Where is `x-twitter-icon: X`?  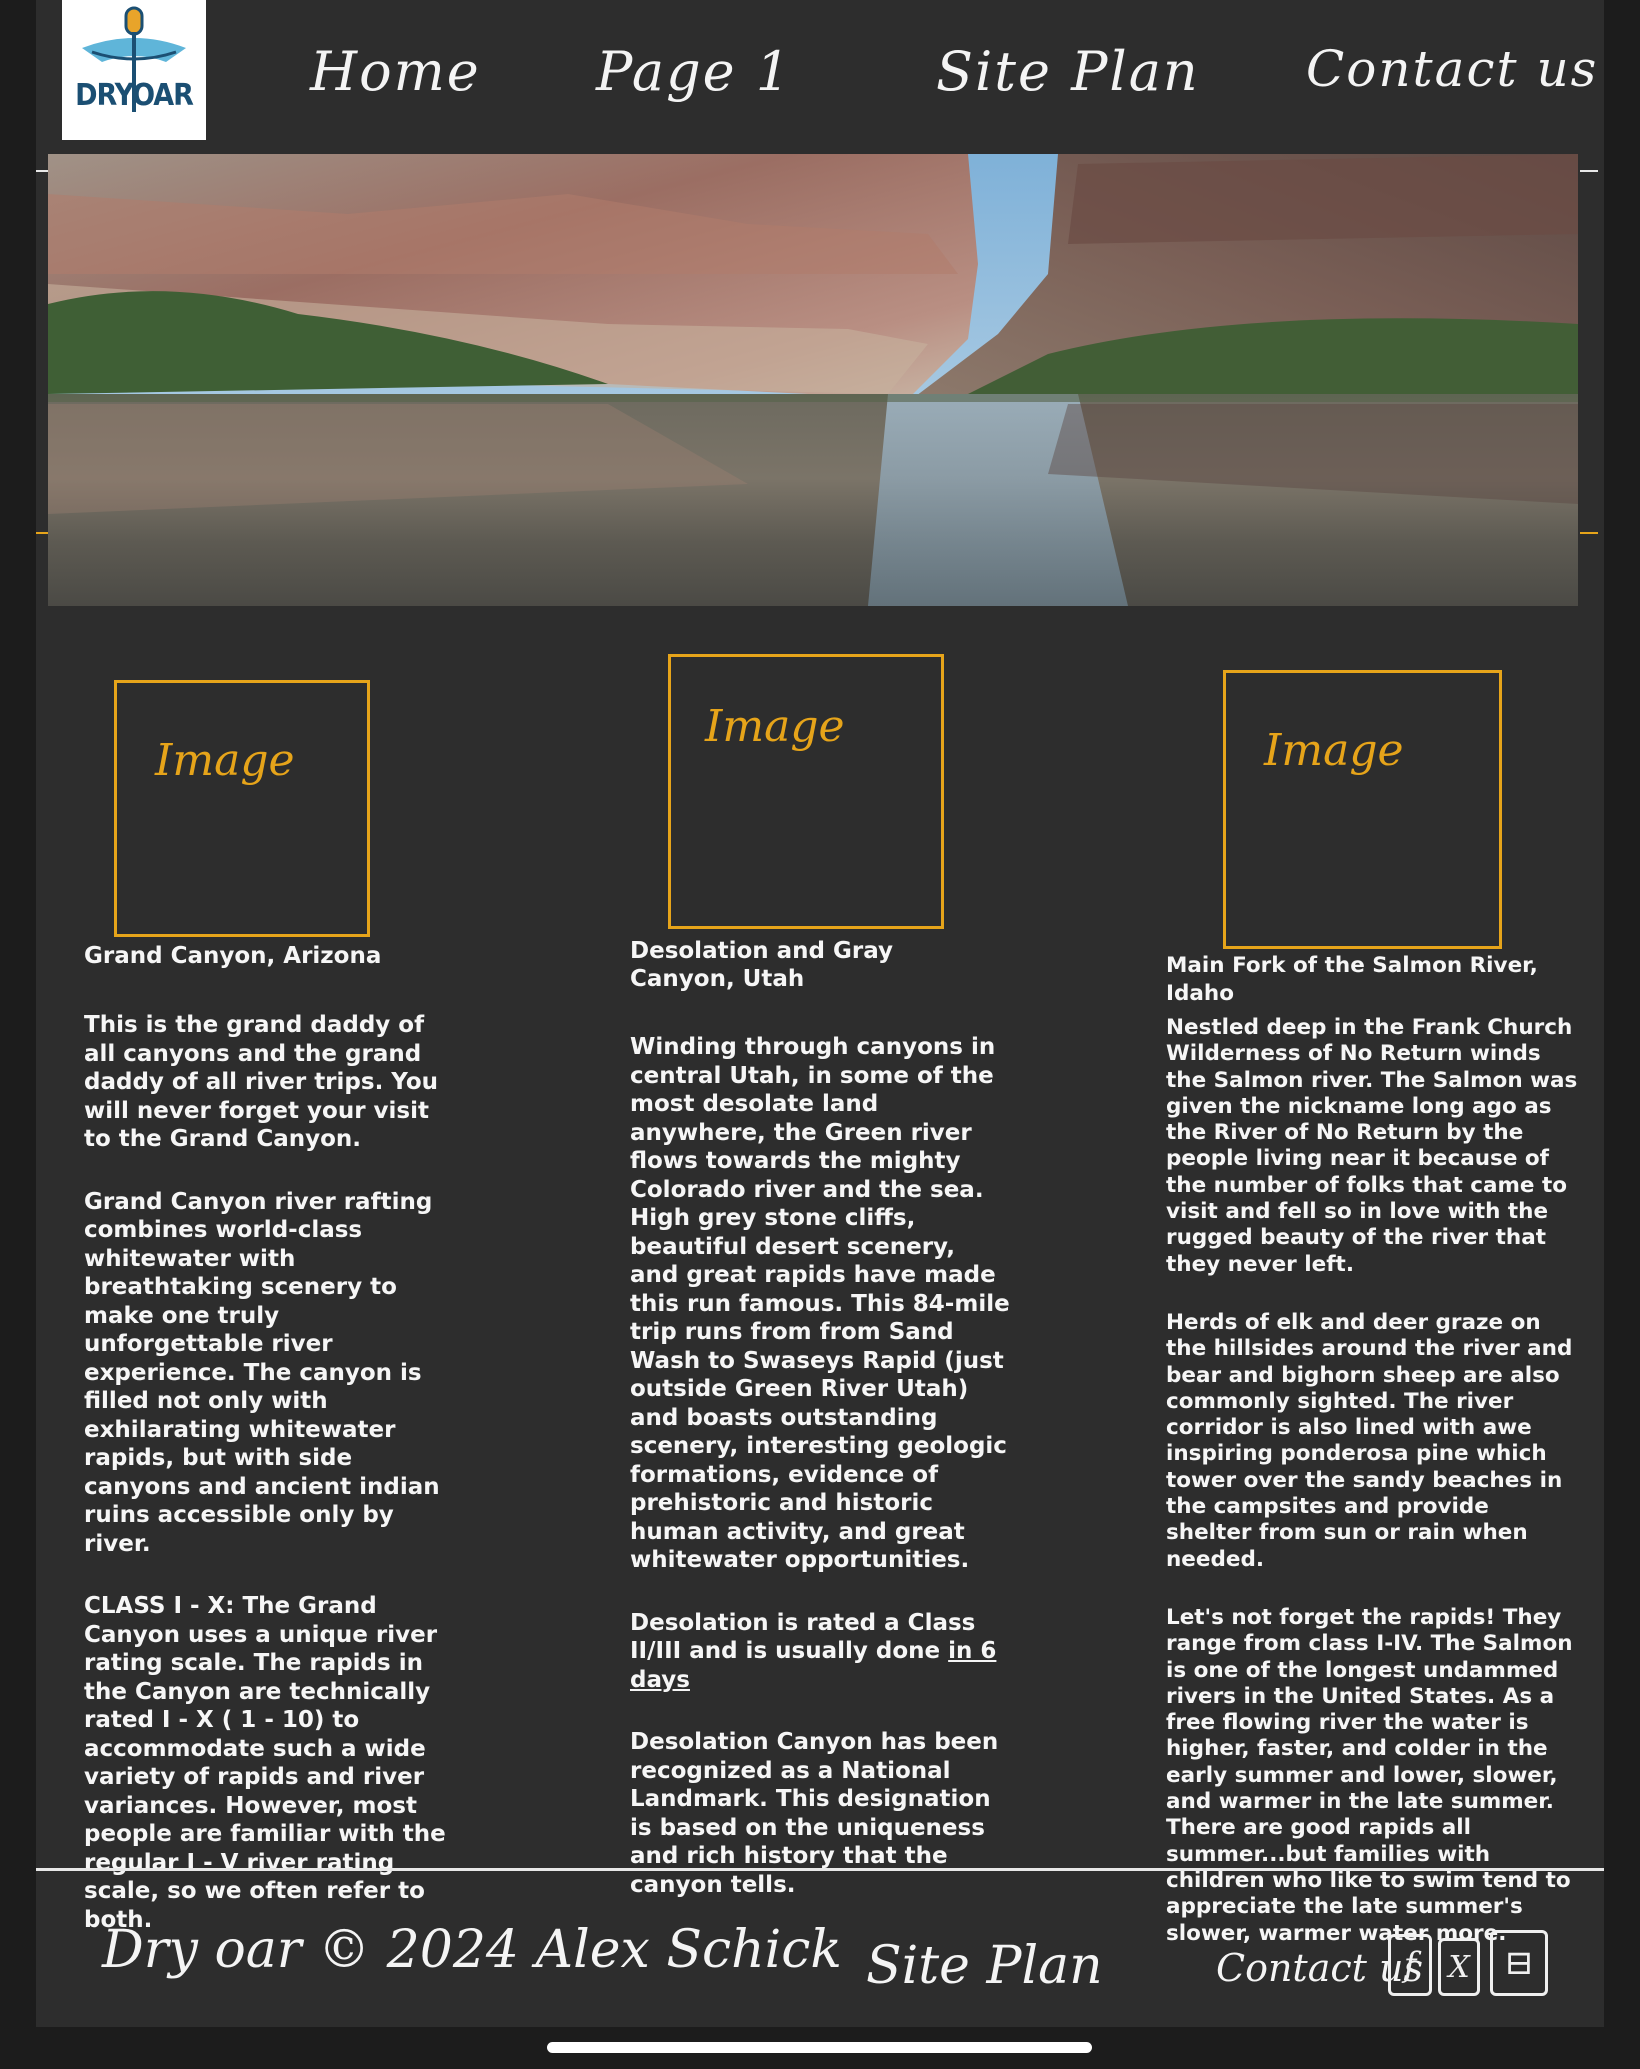
x-twitter-icon: X is located at coordinates (1459, 1967).